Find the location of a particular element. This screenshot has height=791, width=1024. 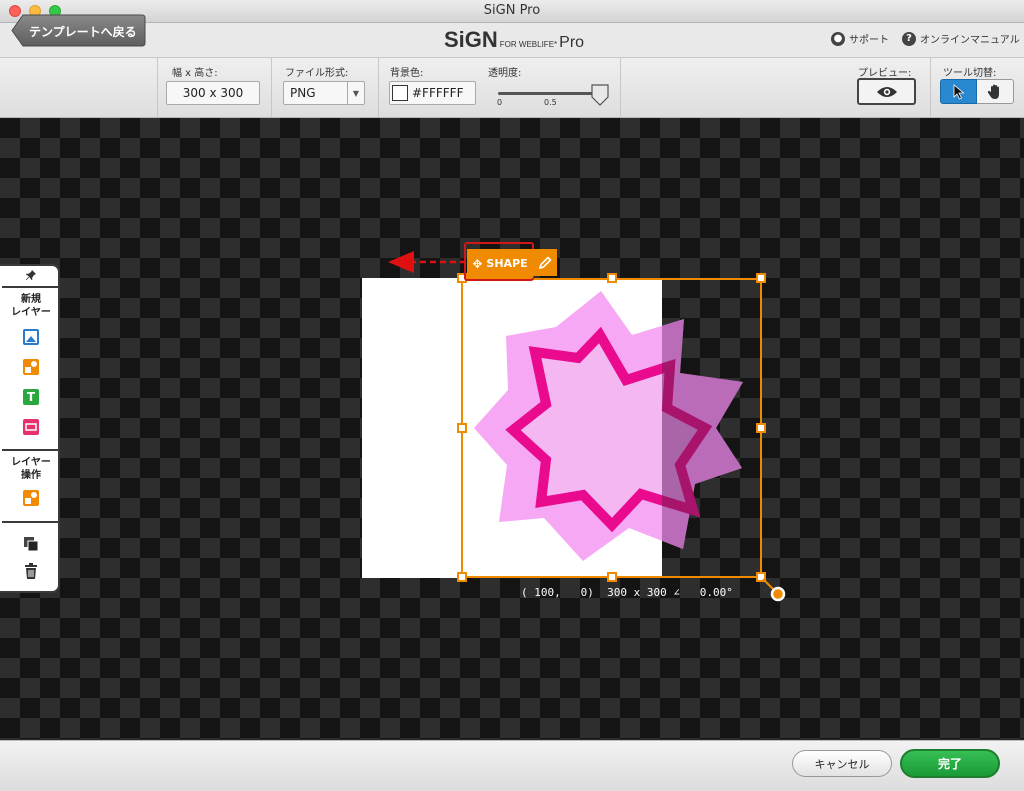

pencil-icon is located at coordinates (545, 262).